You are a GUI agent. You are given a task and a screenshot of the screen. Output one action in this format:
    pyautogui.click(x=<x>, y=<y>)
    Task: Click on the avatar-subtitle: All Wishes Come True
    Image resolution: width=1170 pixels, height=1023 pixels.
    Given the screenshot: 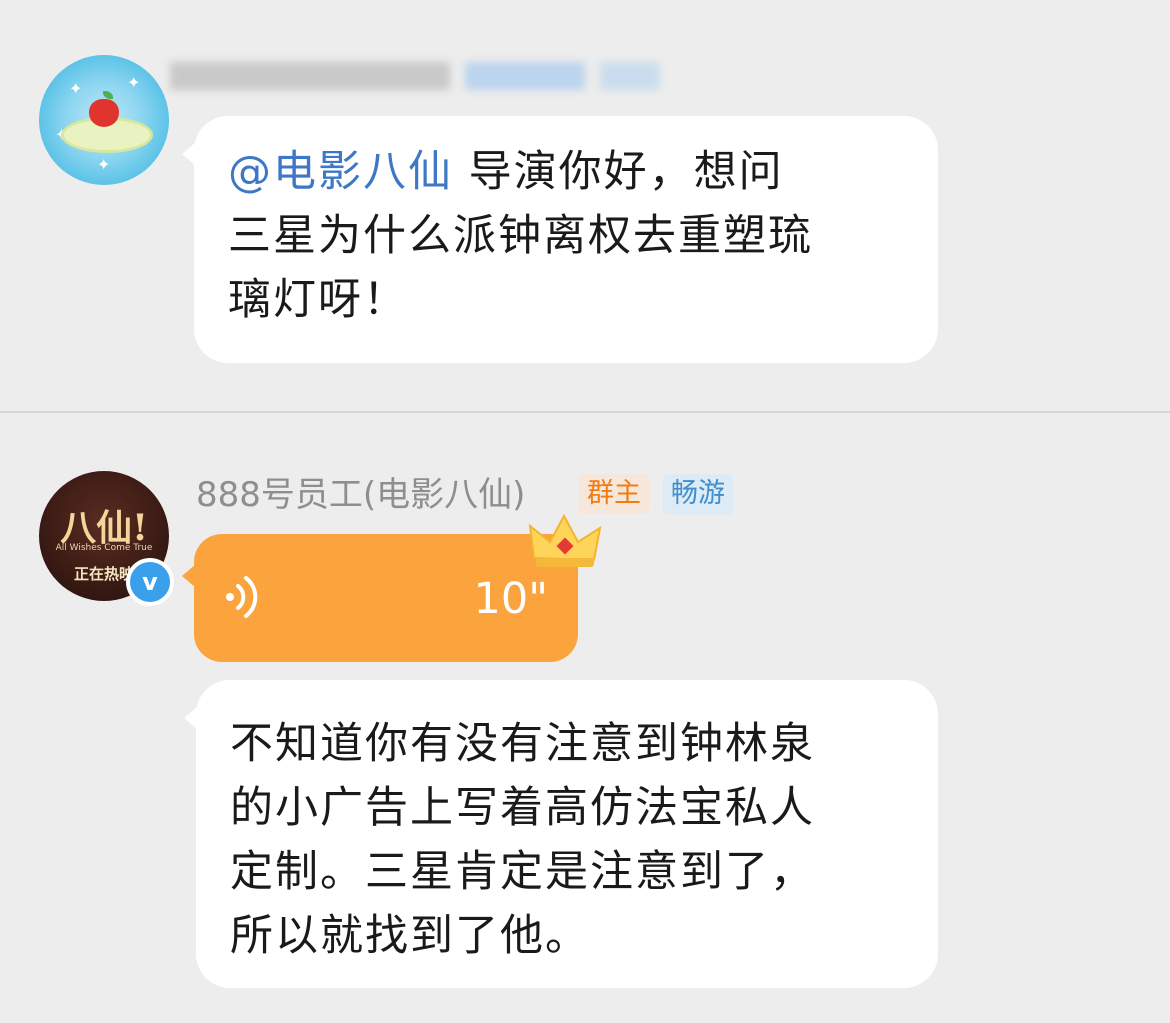 What is the action you would take?
    pyautogui.click(x=104, y=548)
    